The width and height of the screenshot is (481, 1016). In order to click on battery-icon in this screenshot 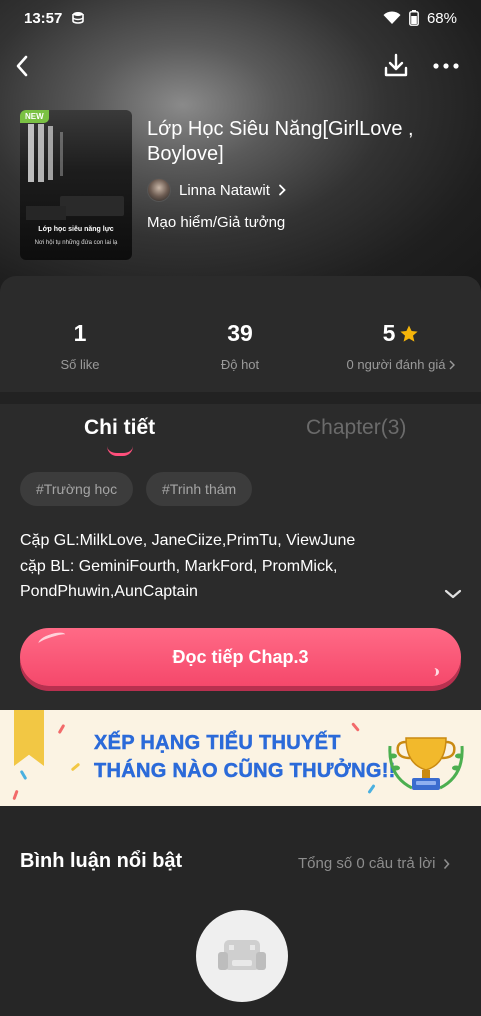, I will do `click(414, 18)`.